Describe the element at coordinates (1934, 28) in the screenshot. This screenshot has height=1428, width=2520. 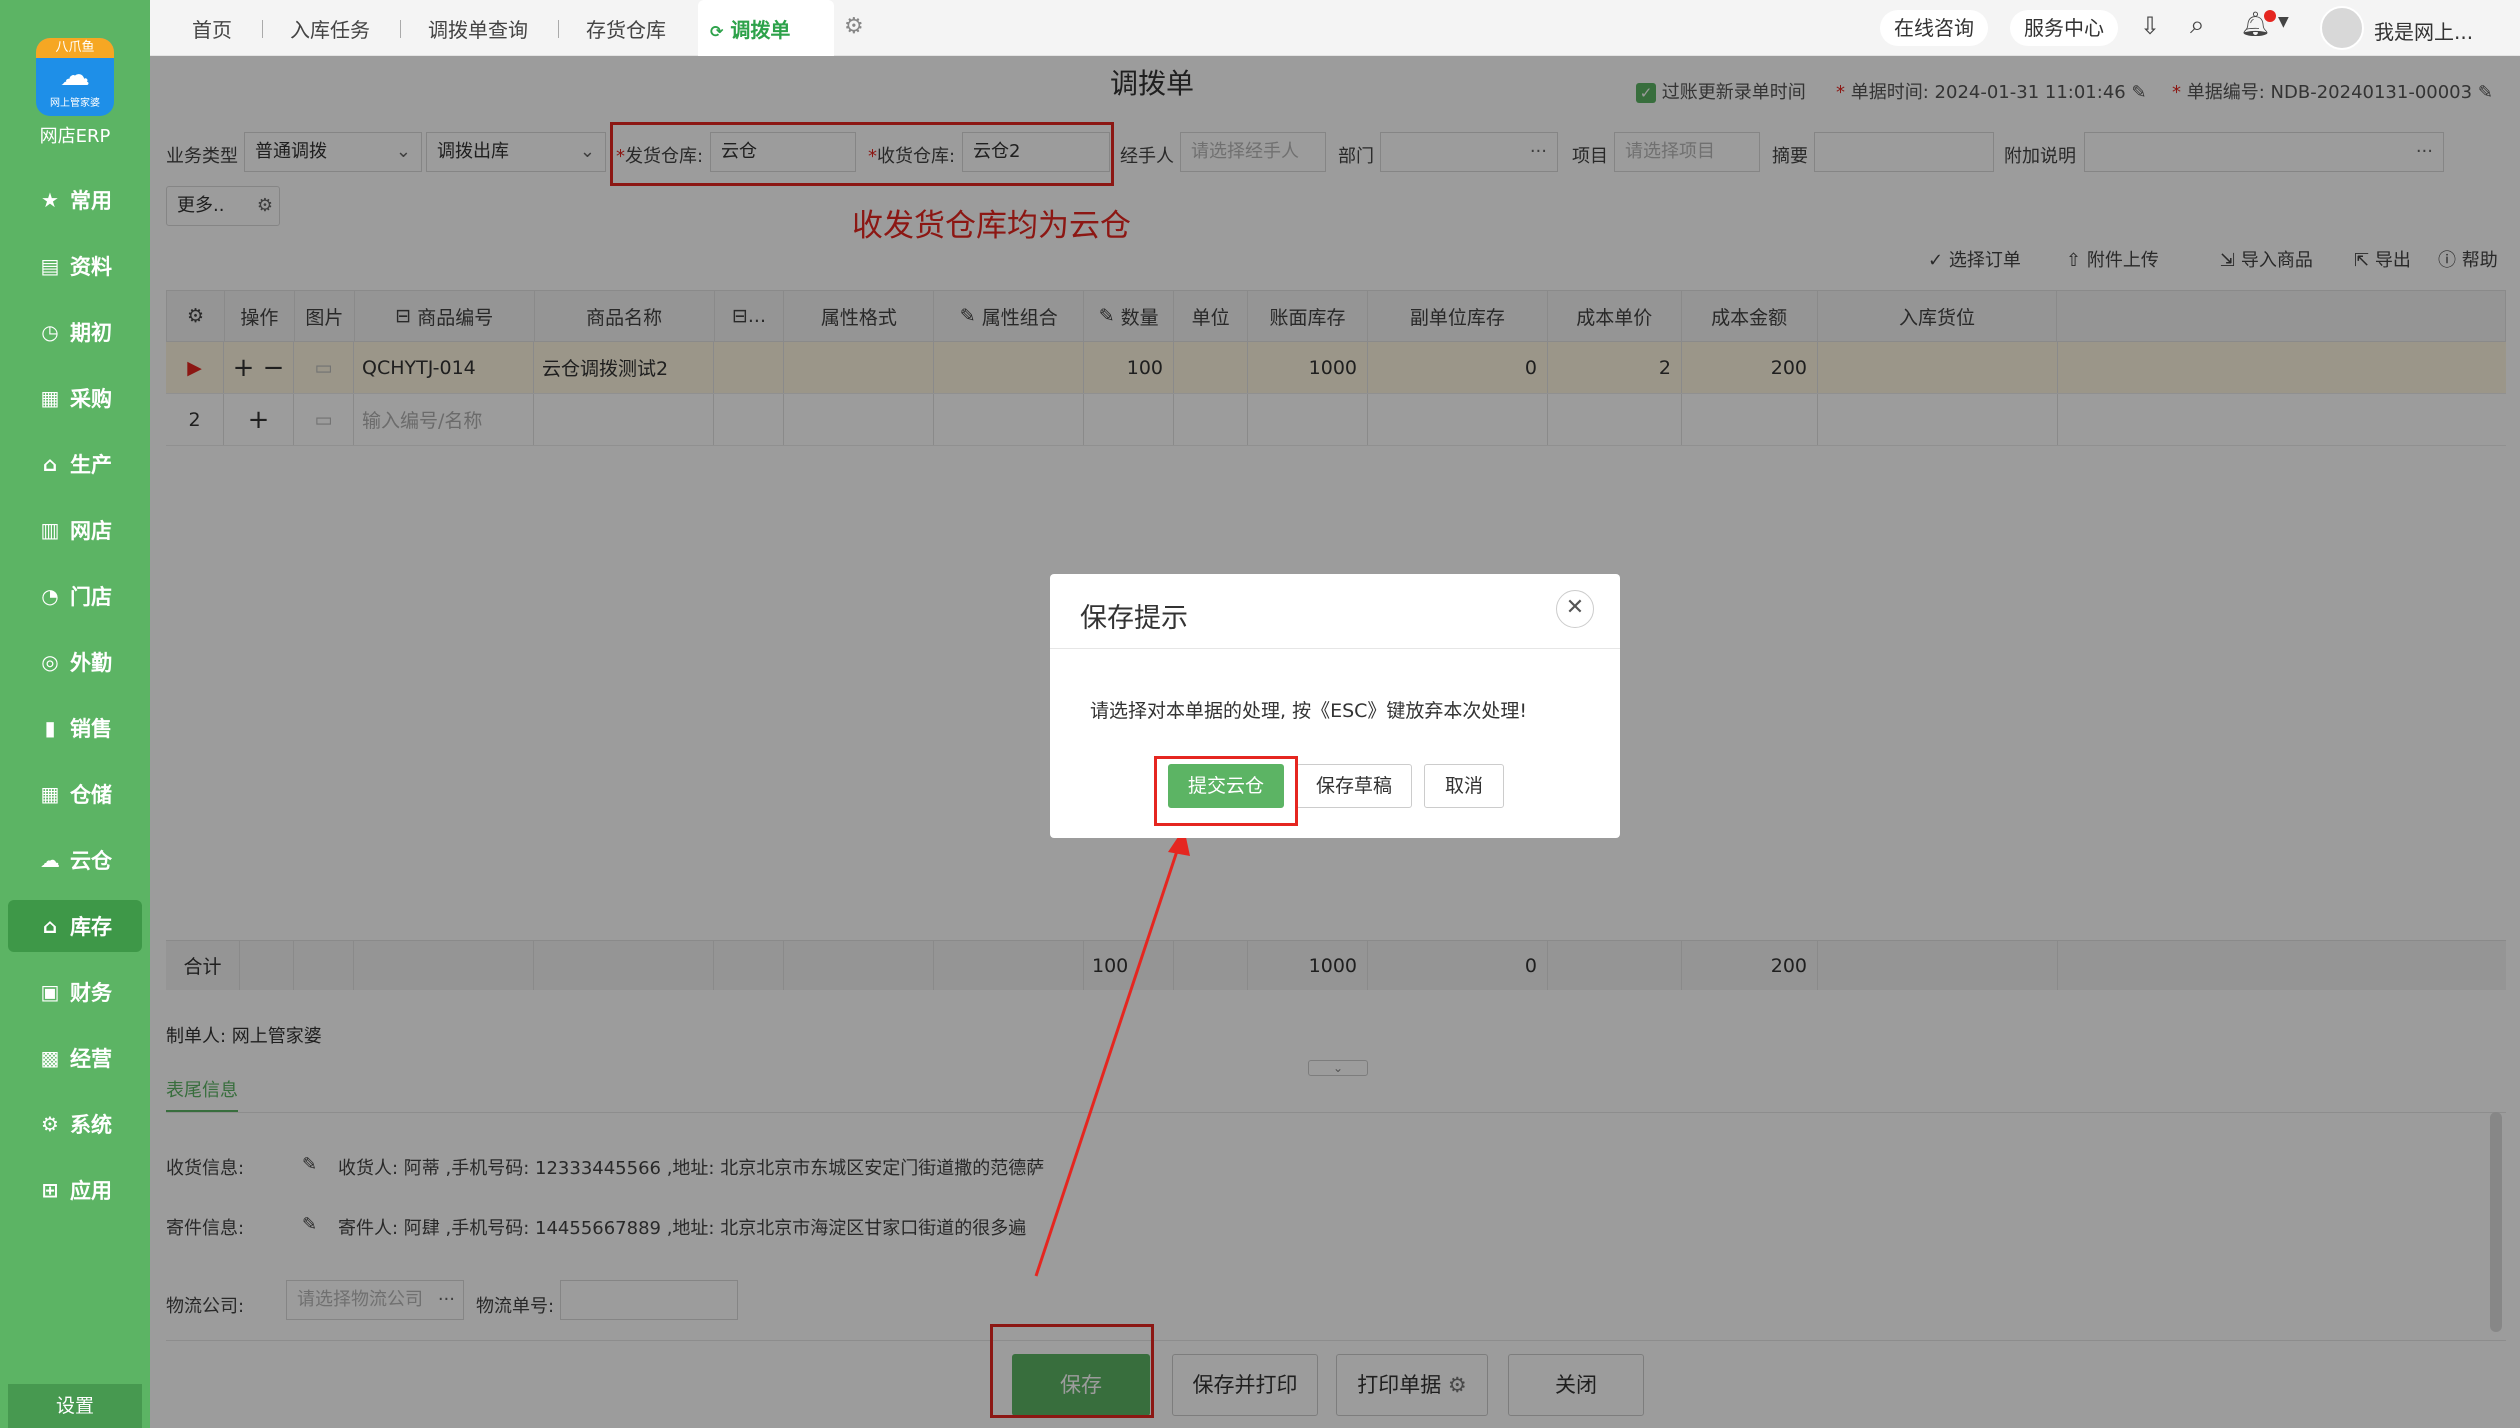
I see `online-consult-button: 在线咨询` at that location.